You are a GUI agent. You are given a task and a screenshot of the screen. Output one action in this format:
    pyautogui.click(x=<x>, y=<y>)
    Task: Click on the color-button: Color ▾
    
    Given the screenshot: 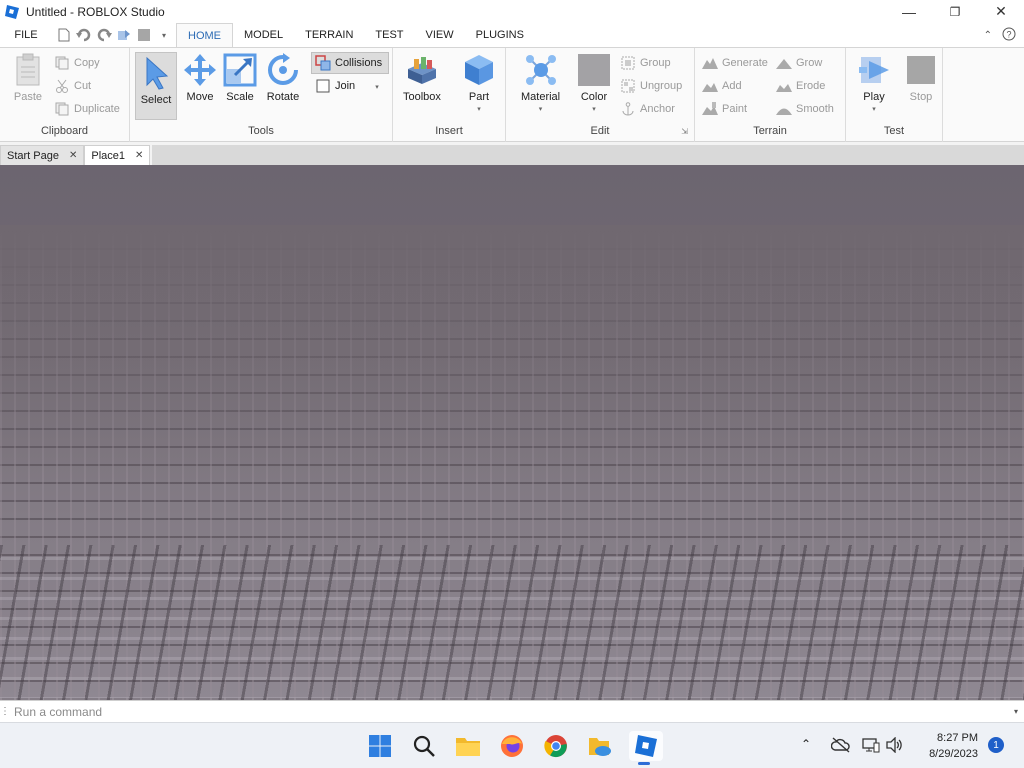 What is the action you would take?
    pyautogui.click(x=594, y=82)
    